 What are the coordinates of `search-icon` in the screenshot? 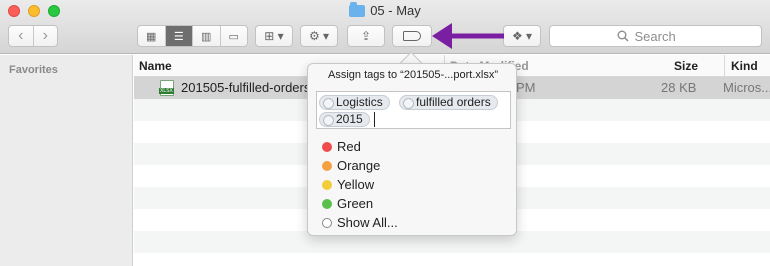 It's located at (623, 36).